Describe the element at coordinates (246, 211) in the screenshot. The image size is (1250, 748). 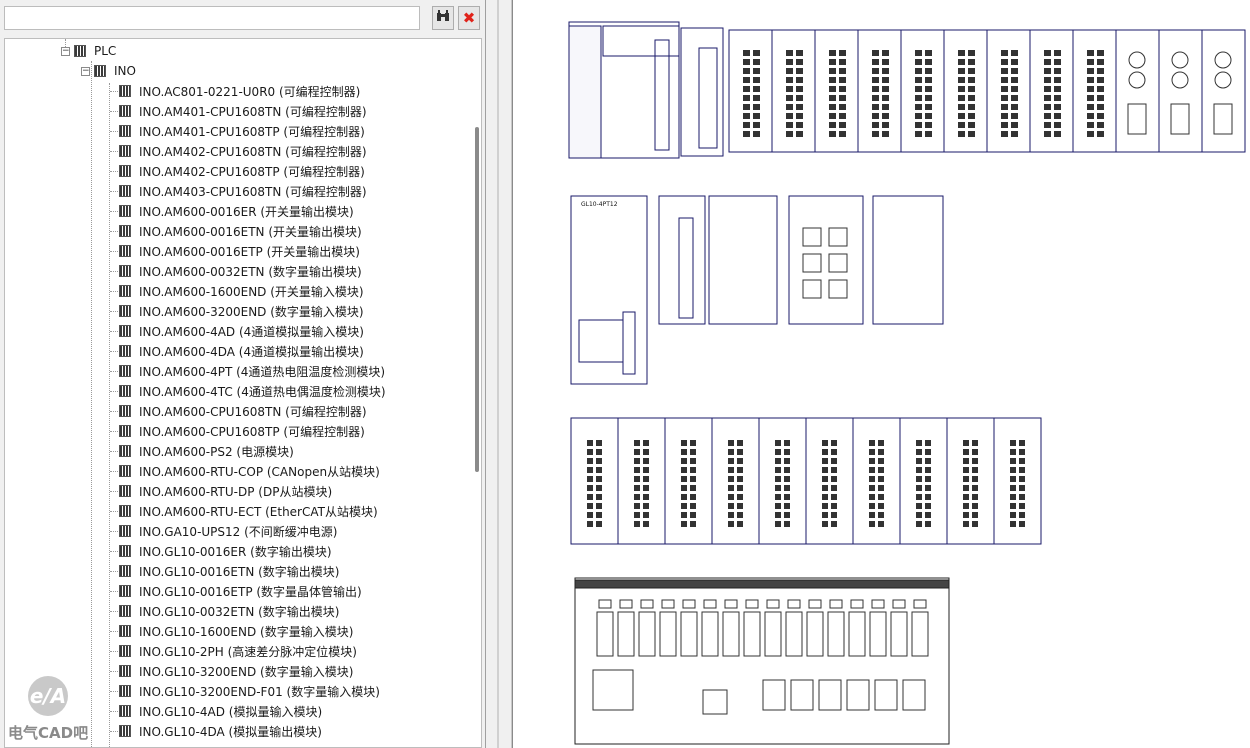
I see `tree-item-label: INO.AM600-0016ER (开关量输出模块)` at that location.